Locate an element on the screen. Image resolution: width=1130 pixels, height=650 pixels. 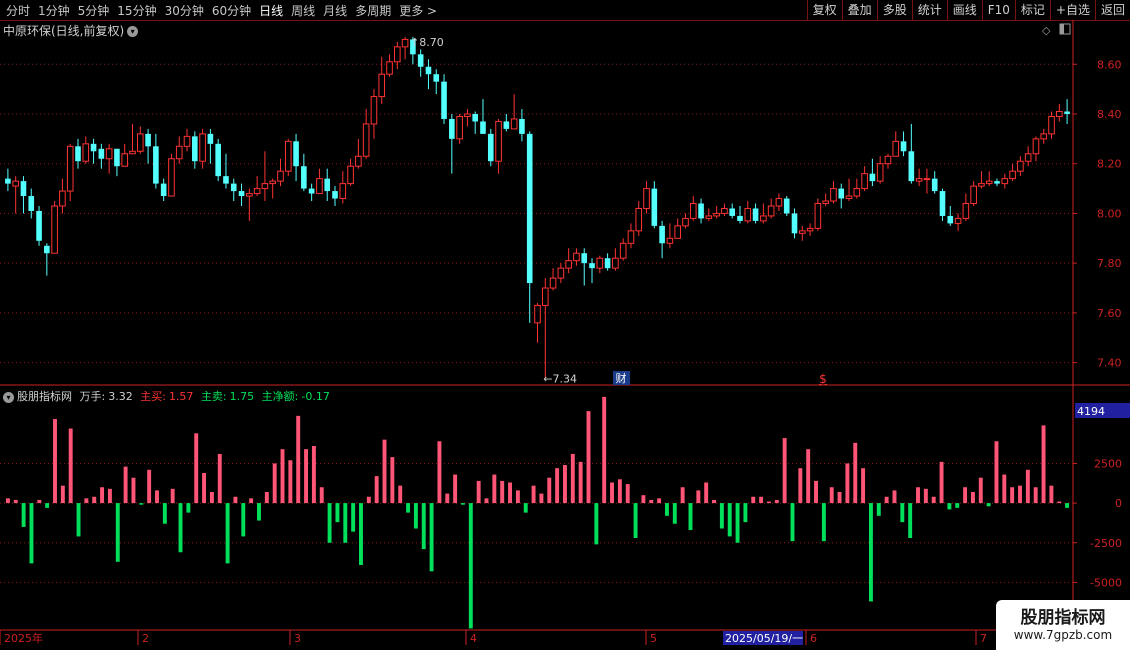
net-label: 主净额: is located at coordinates (280, 396).